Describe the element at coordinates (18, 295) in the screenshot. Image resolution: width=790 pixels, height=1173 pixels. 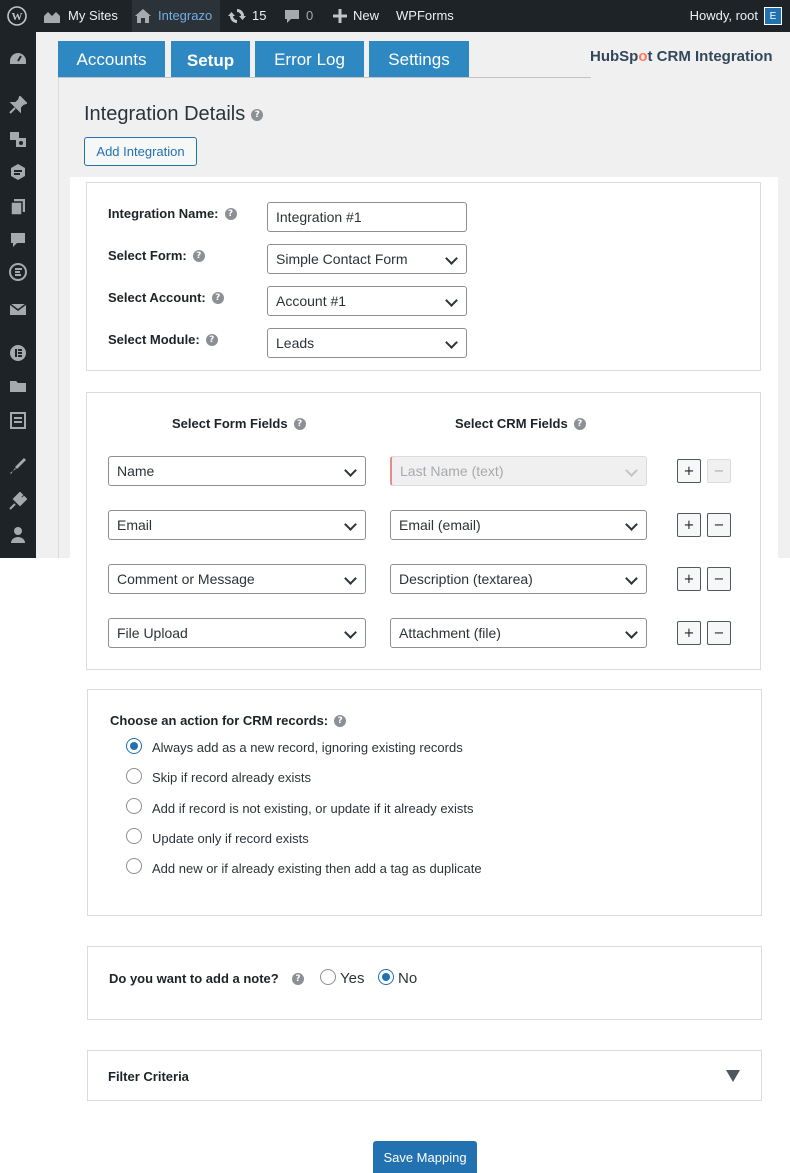
I see `admin-side-menu` at that location.